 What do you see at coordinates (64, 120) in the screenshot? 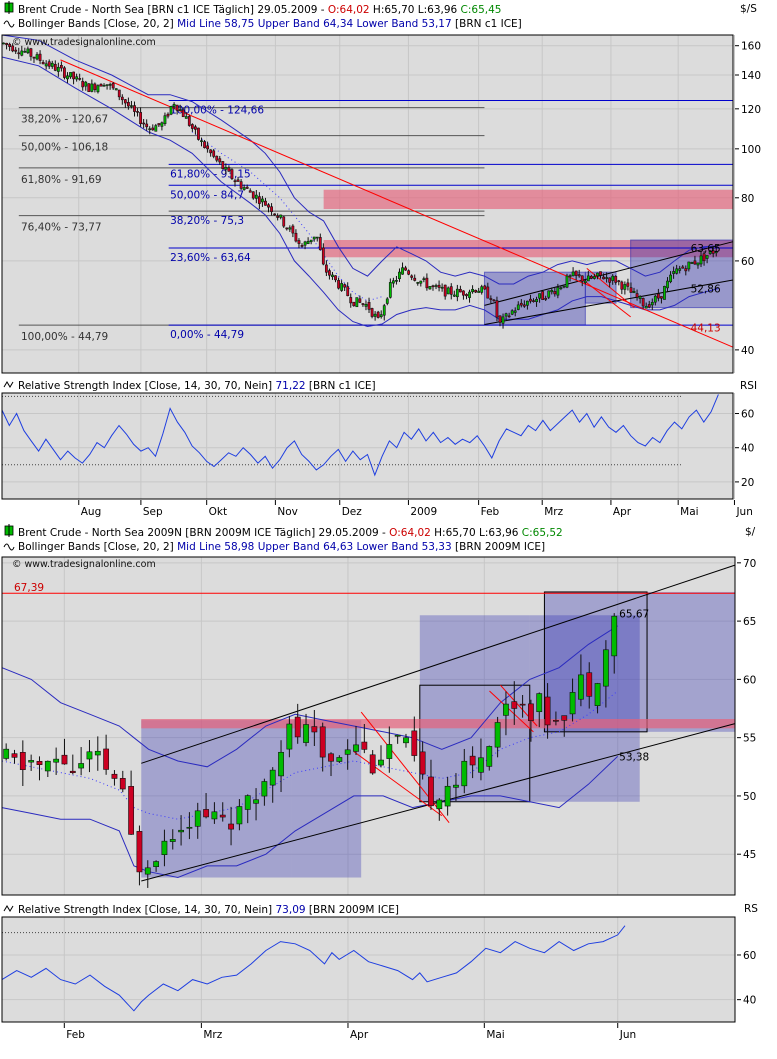
I see `top-fib-left-label: 38,20% - 120,67` at bounding box center [64, 120].